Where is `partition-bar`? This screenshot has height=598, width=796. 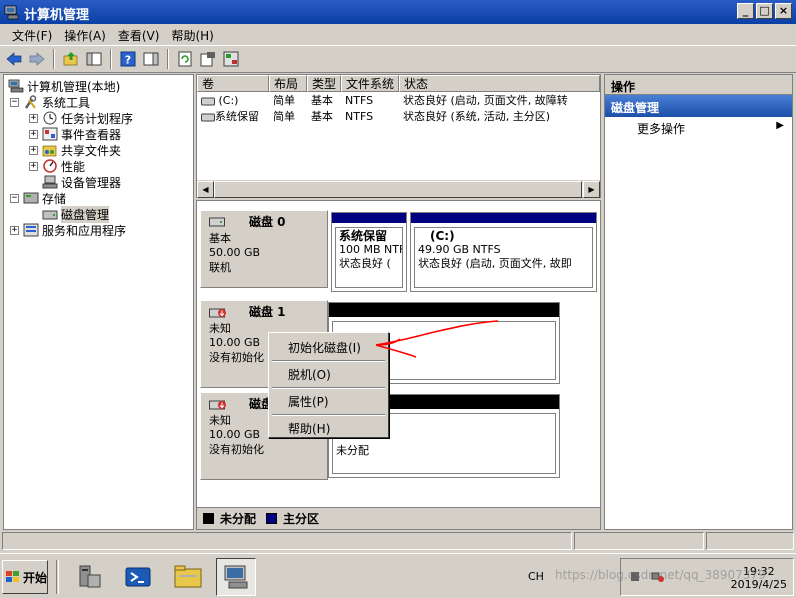 partition-bar is located at coordinates (369, 218).